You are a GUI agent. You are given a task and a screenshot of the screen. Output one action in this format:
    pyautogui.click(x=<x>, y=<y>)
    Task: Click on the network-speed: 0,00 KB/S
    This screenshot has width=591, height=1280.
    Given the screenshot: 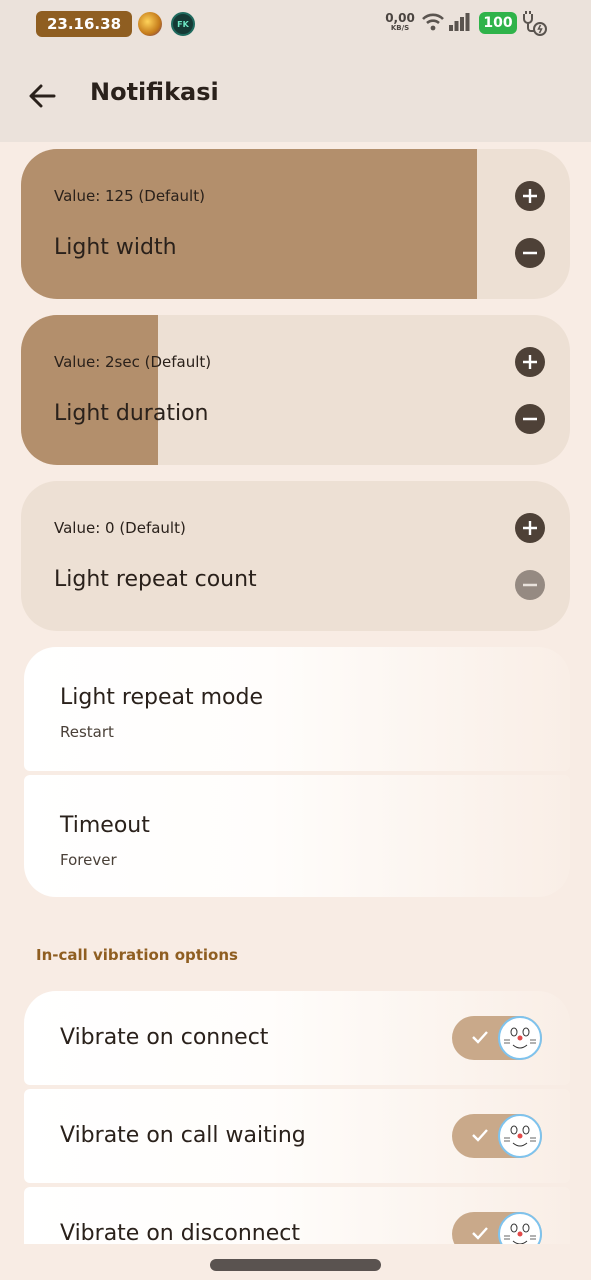 What is the action you would take?
    pyautogui.click(x=400, y=22)
    